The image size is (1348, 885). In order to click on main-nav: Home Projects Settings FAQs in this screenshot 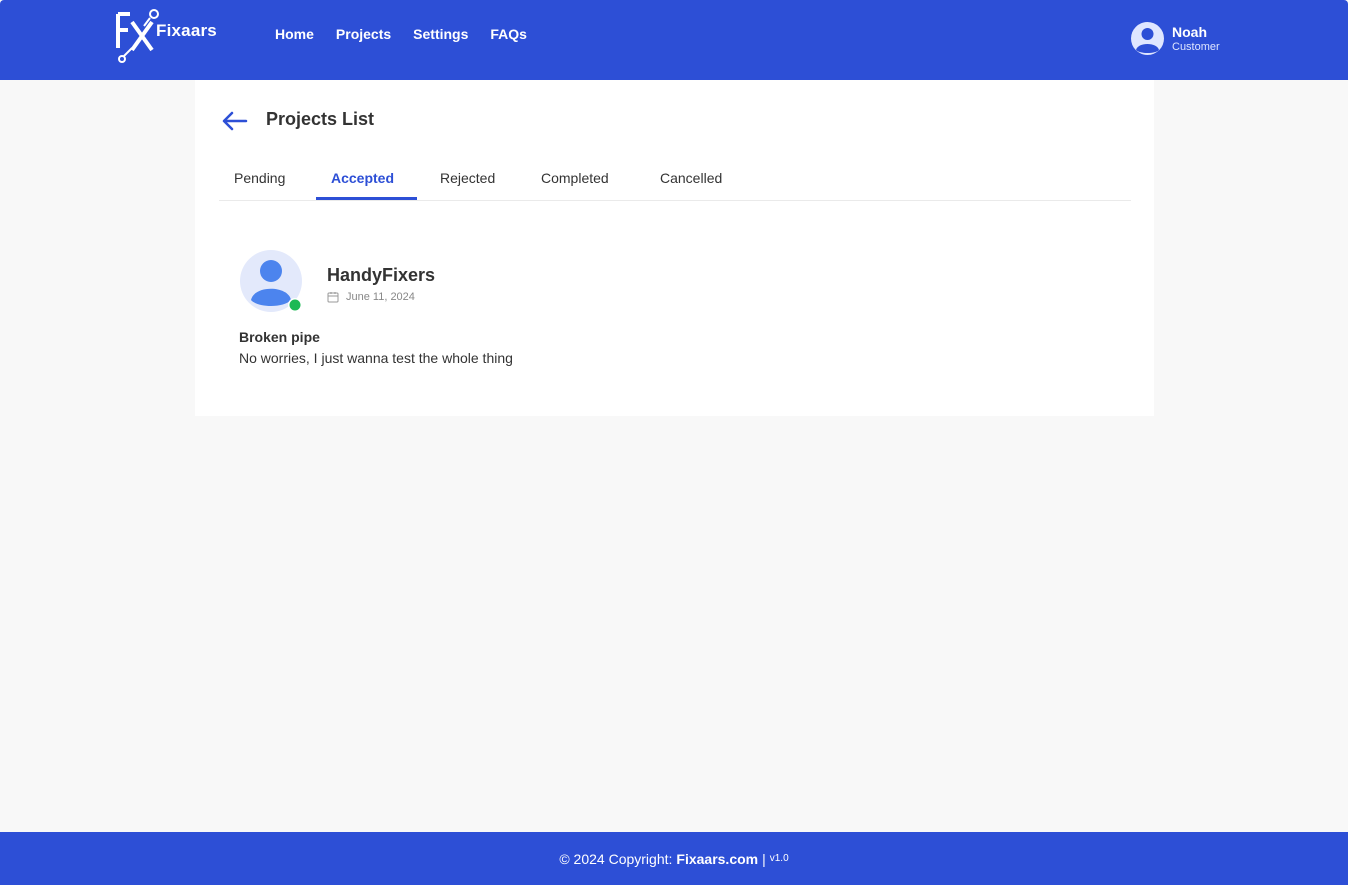, I will do `click(401, 34)`.